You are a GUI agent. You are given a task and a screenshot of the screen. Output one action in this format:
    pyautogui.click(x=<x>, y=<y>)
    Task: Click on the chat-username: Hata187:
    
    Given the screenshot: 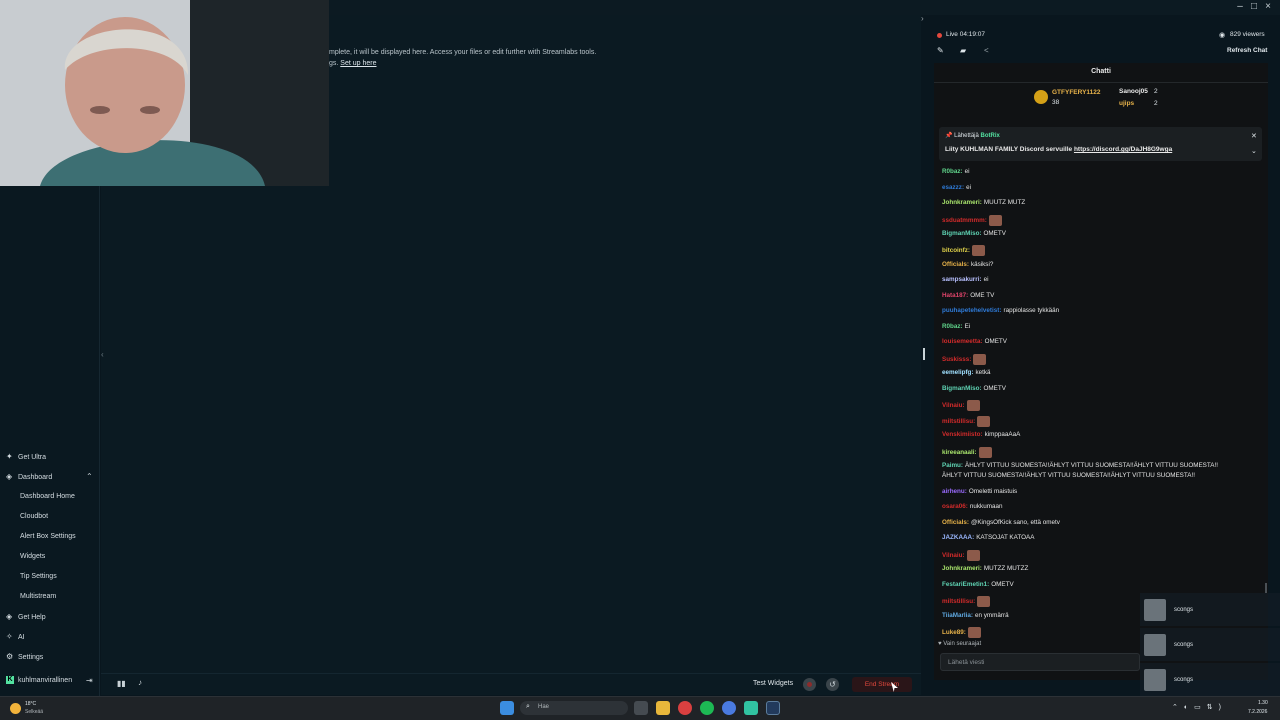 What is the action you would take?
    pyautogui.click(x=955, y=296)
    